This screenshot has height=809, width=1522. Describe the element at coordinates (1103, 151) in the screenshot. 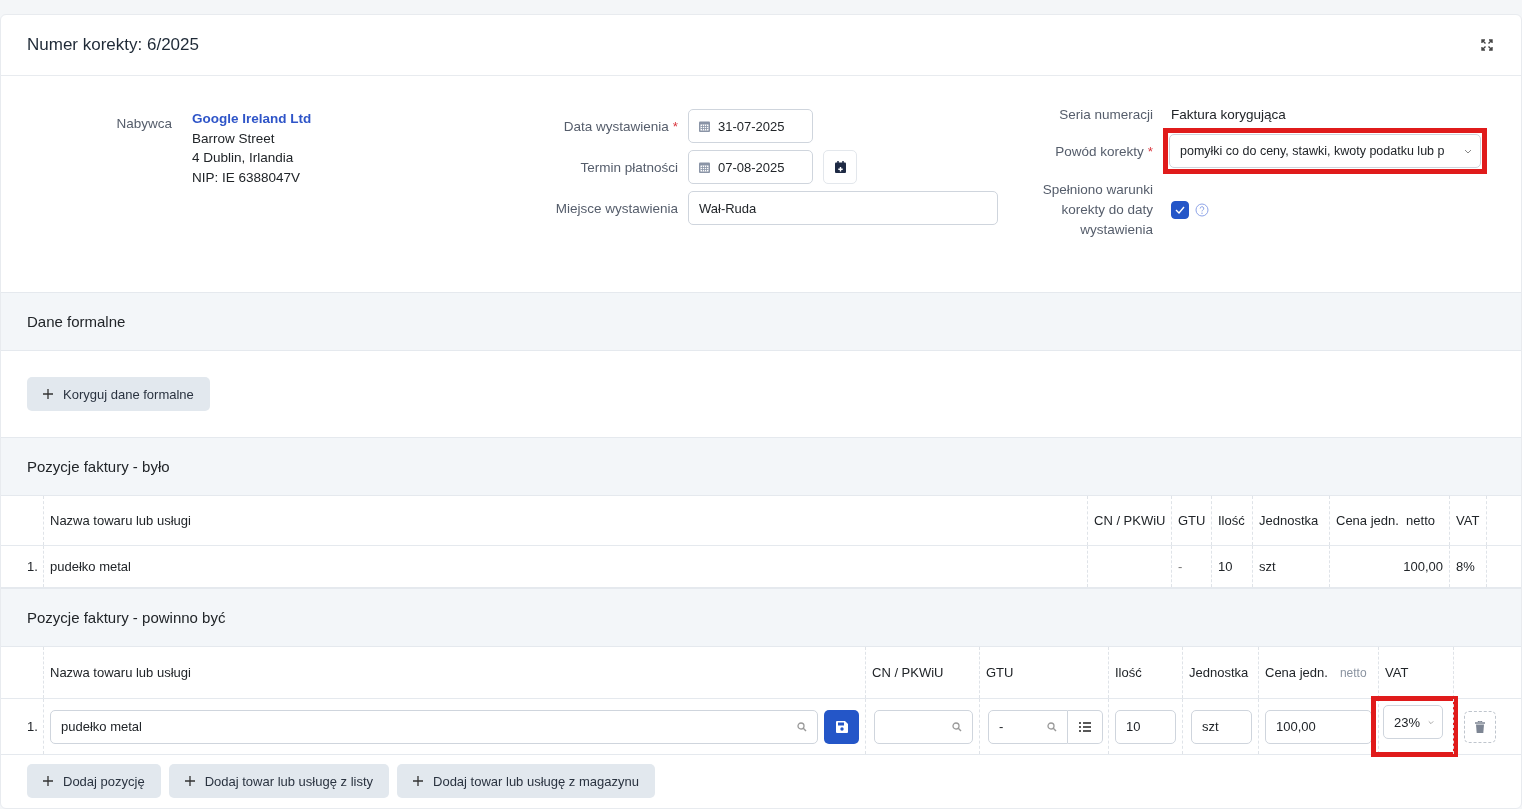

I see `field-label: Powód korekty *` at that location.